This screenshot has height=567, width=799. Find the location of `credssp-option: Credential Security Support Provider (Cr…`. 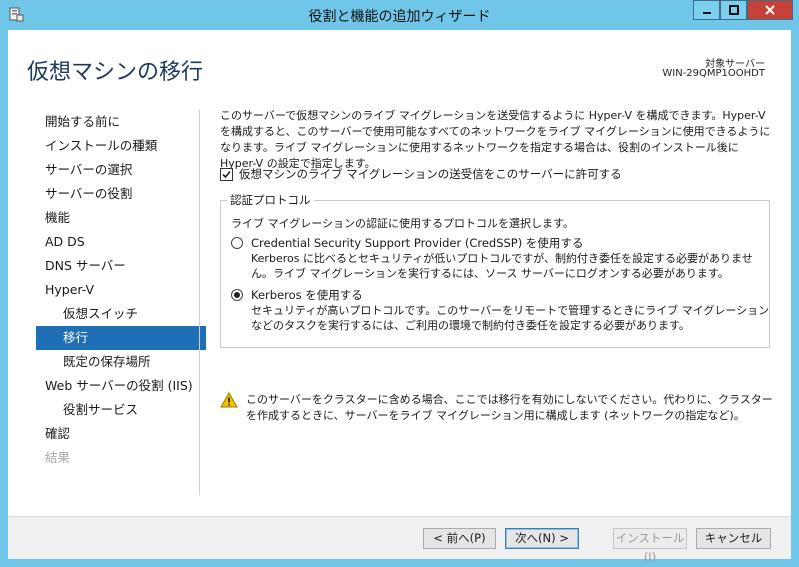

credssp-option: Credential Security Support Provider (Cr… is located at coordinates (498, 258).